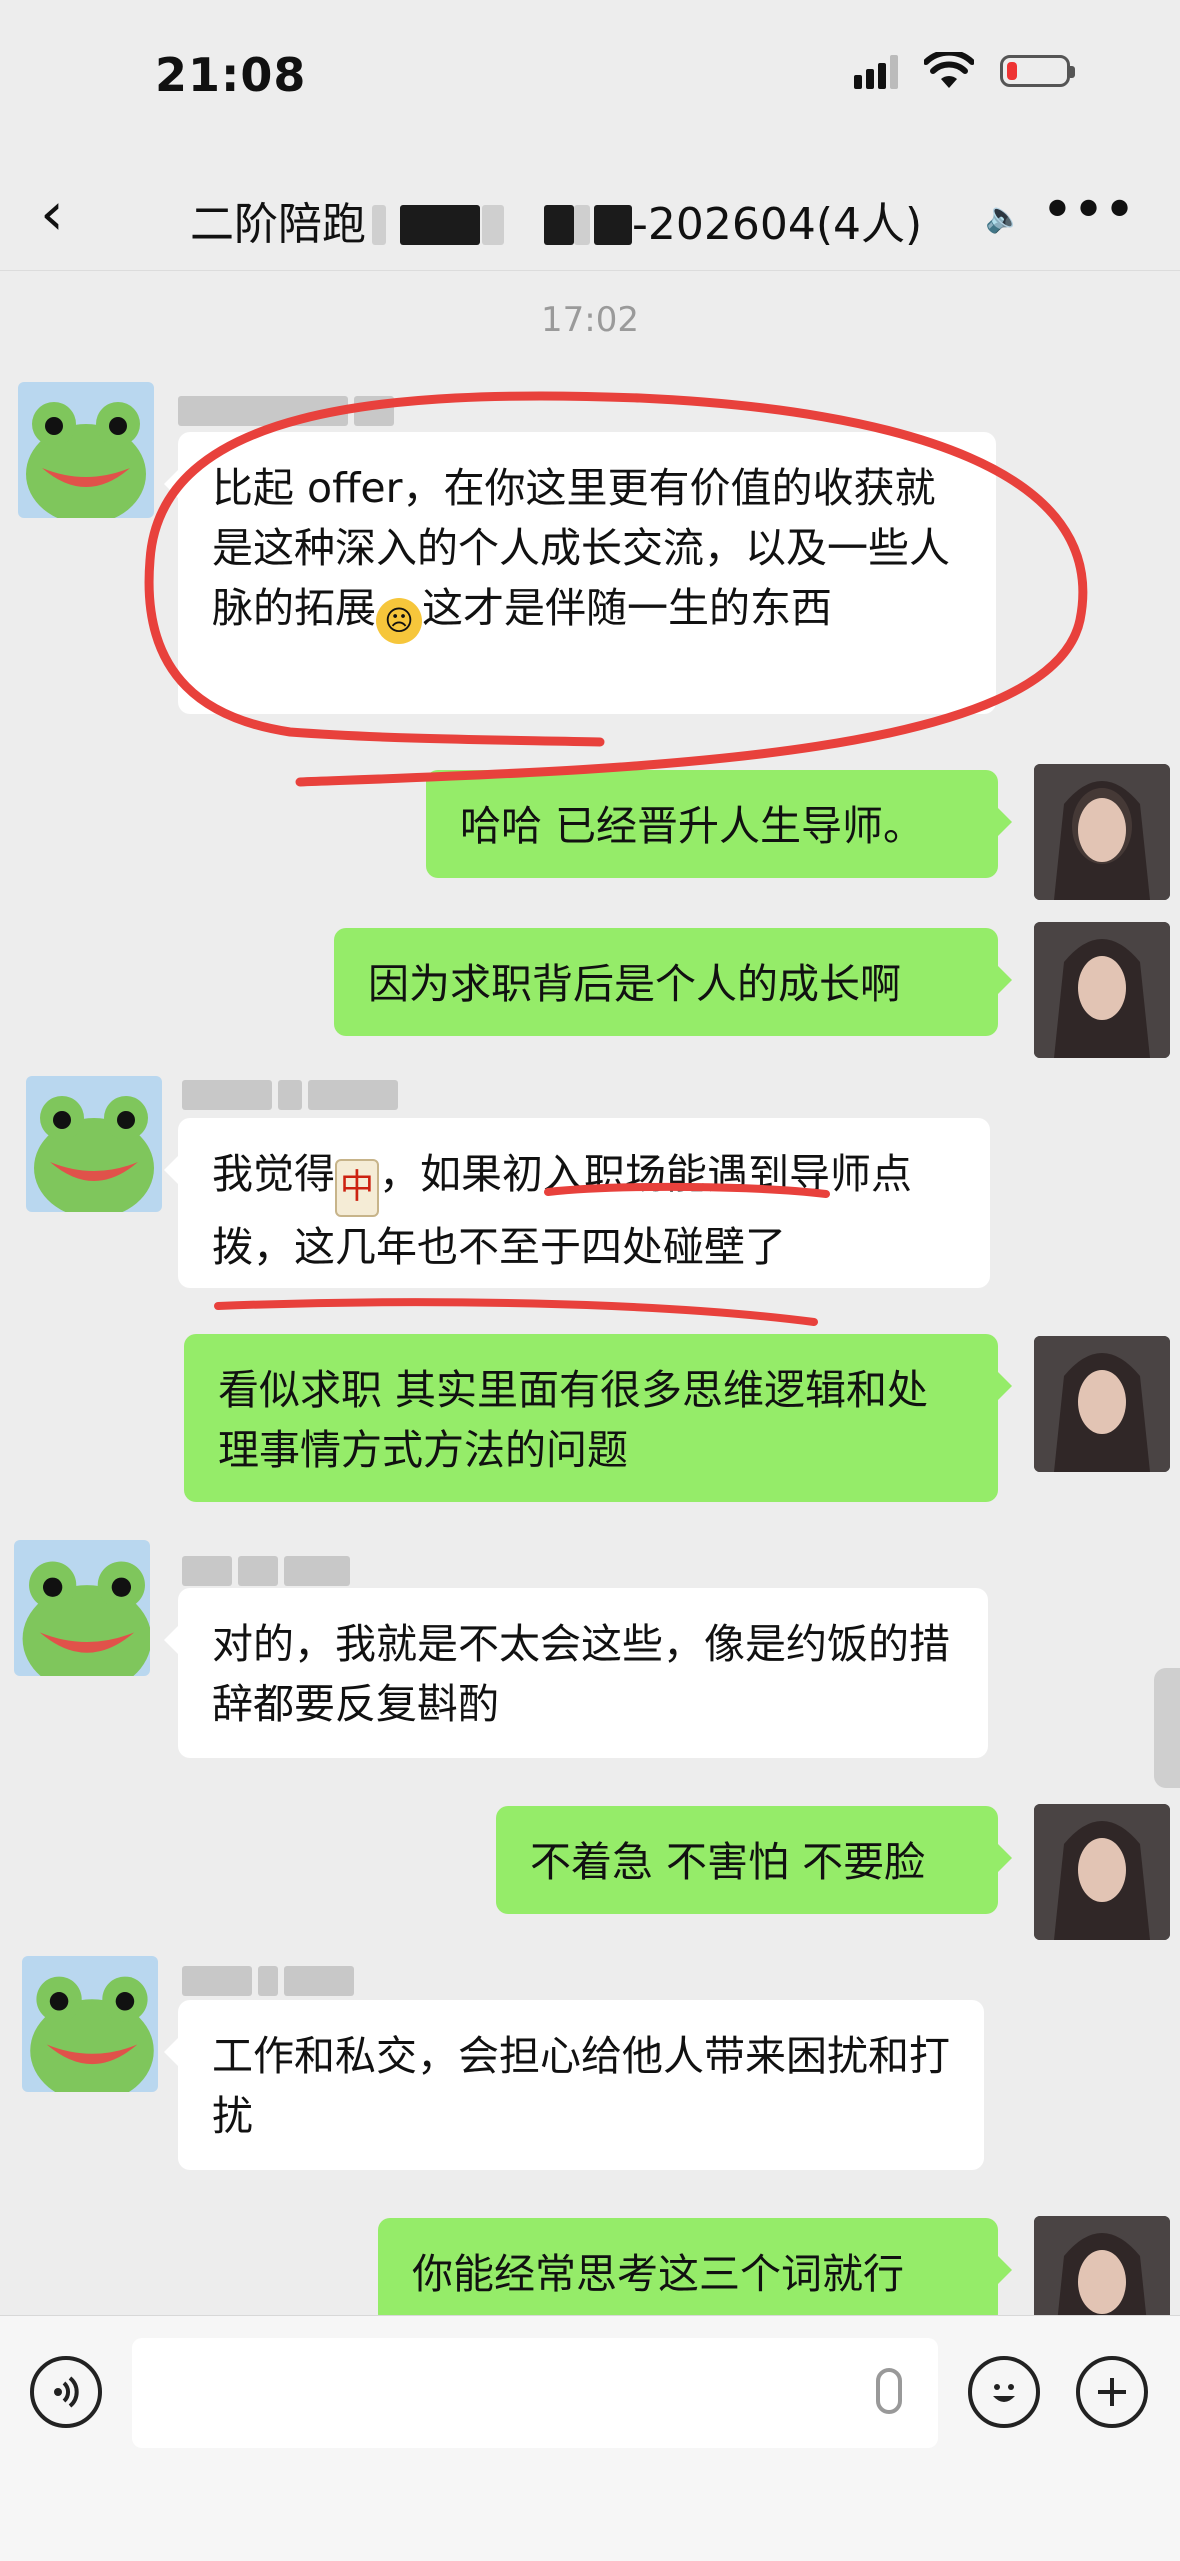 The width and height of the screenshot is (1180, 2561). What do you see at coordinates (728, 1862) in the screenshot?
I see `message-text: 不着急 不害怕 不要脸` at bounding box center [728, 1862].